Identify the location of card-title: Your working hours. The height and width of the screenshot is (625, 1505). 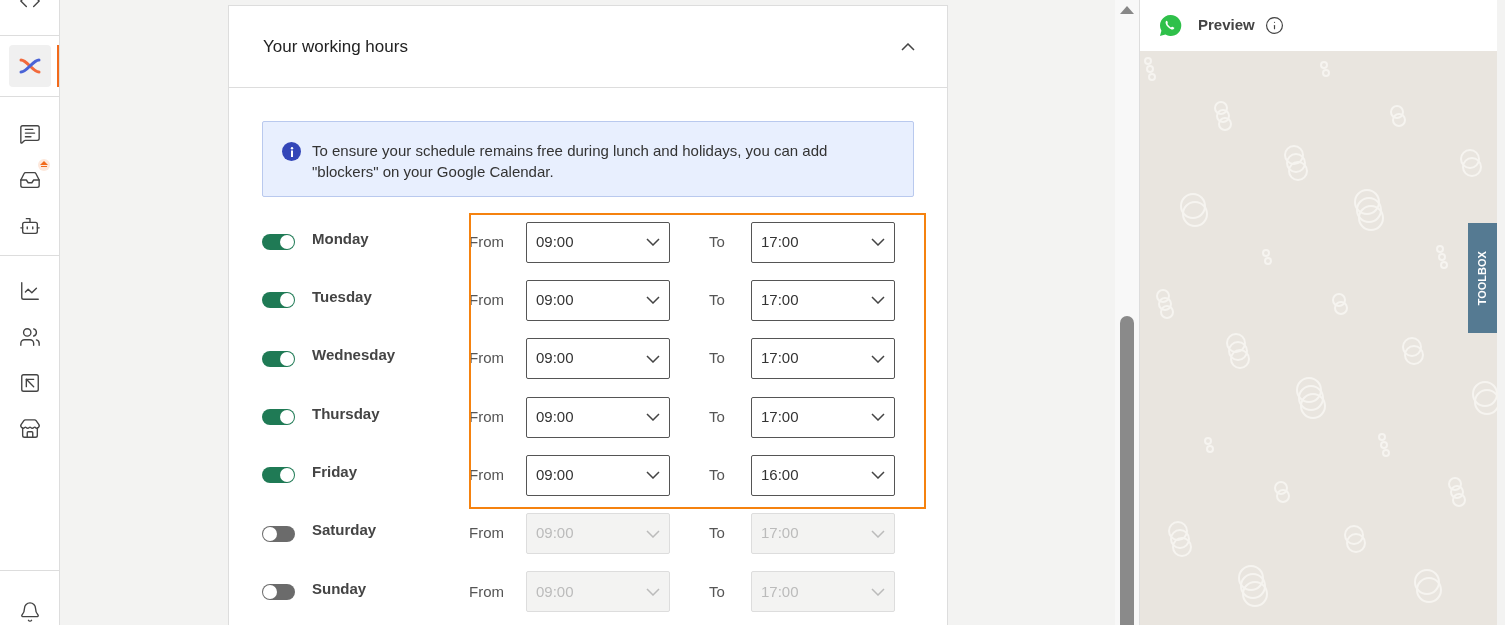
(335, 46).